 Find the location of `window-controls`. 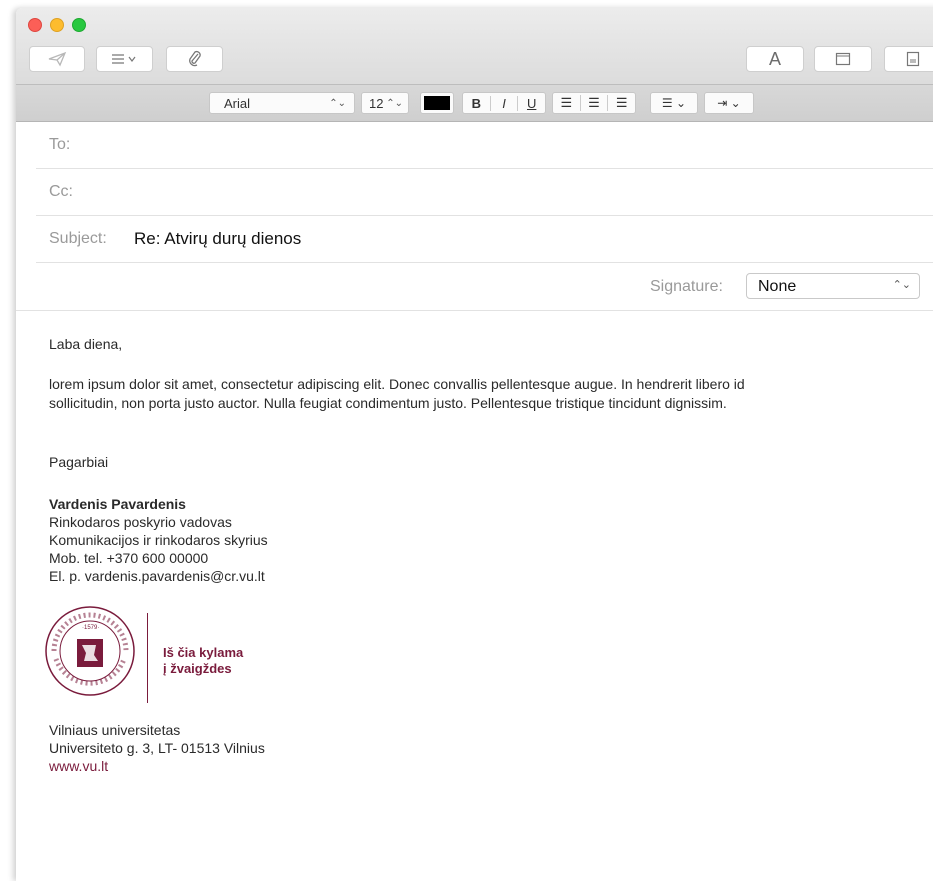

window-controls is located at coordinates (57, 25).